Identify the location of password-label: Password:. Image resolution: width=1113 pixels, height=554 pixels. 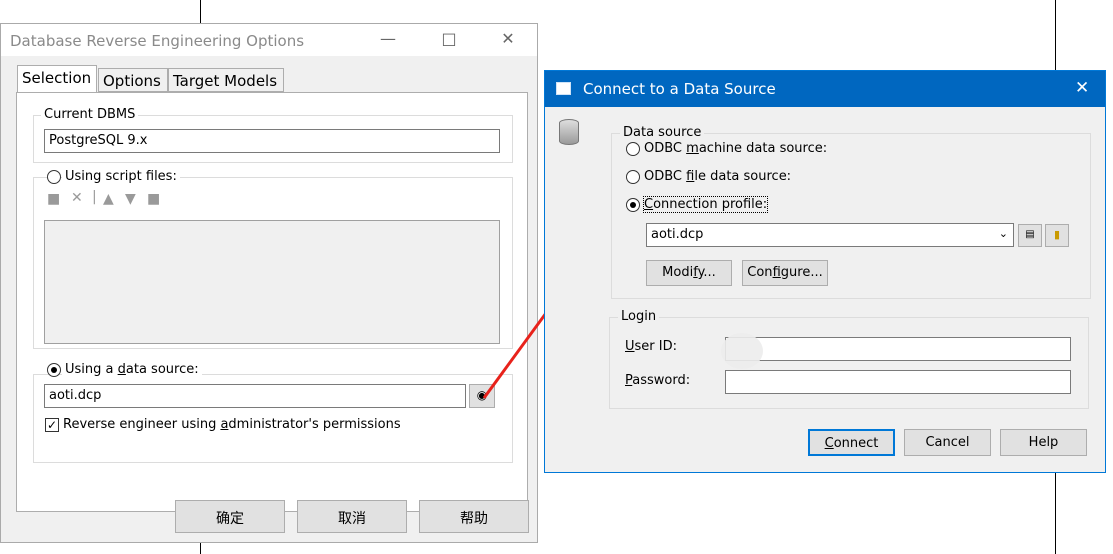
(658, 380).